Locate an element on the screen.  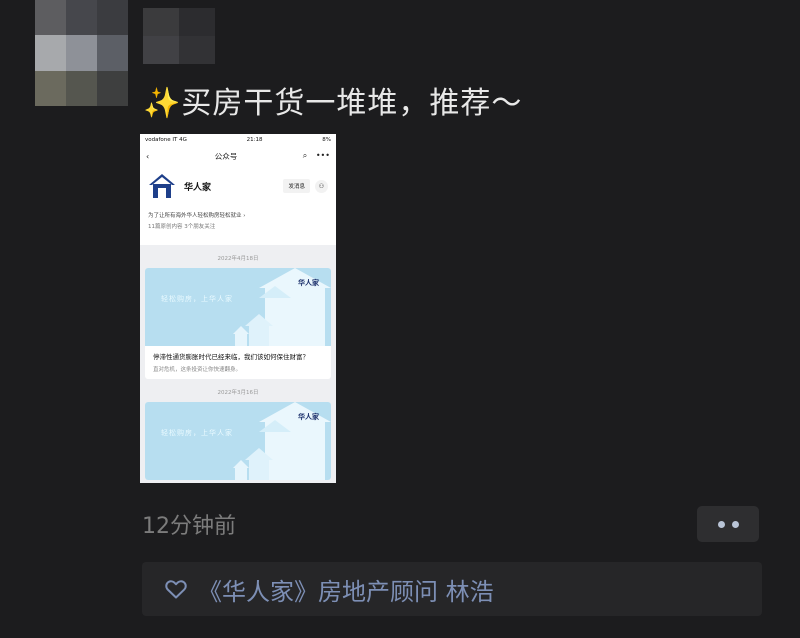
avatar is located at coordinates (81, 53).